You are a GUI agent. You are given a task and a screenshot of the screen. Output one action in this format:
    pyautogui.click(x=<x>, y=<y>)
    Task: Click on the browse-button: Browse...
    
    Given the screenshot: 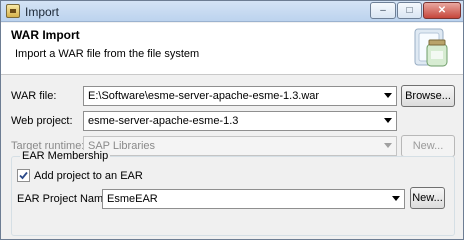 What is the action you would take?
    pyautogui.click(x=428, y=96)
    